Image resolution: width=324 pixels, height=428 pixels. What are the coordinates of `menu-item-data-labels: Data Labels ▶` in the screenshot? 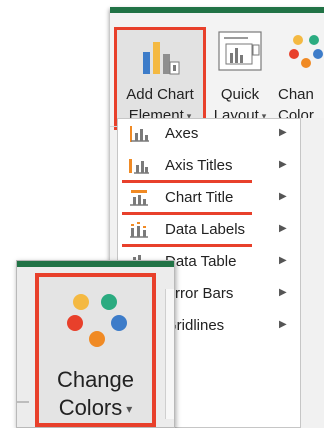 It's located at (209, 230).